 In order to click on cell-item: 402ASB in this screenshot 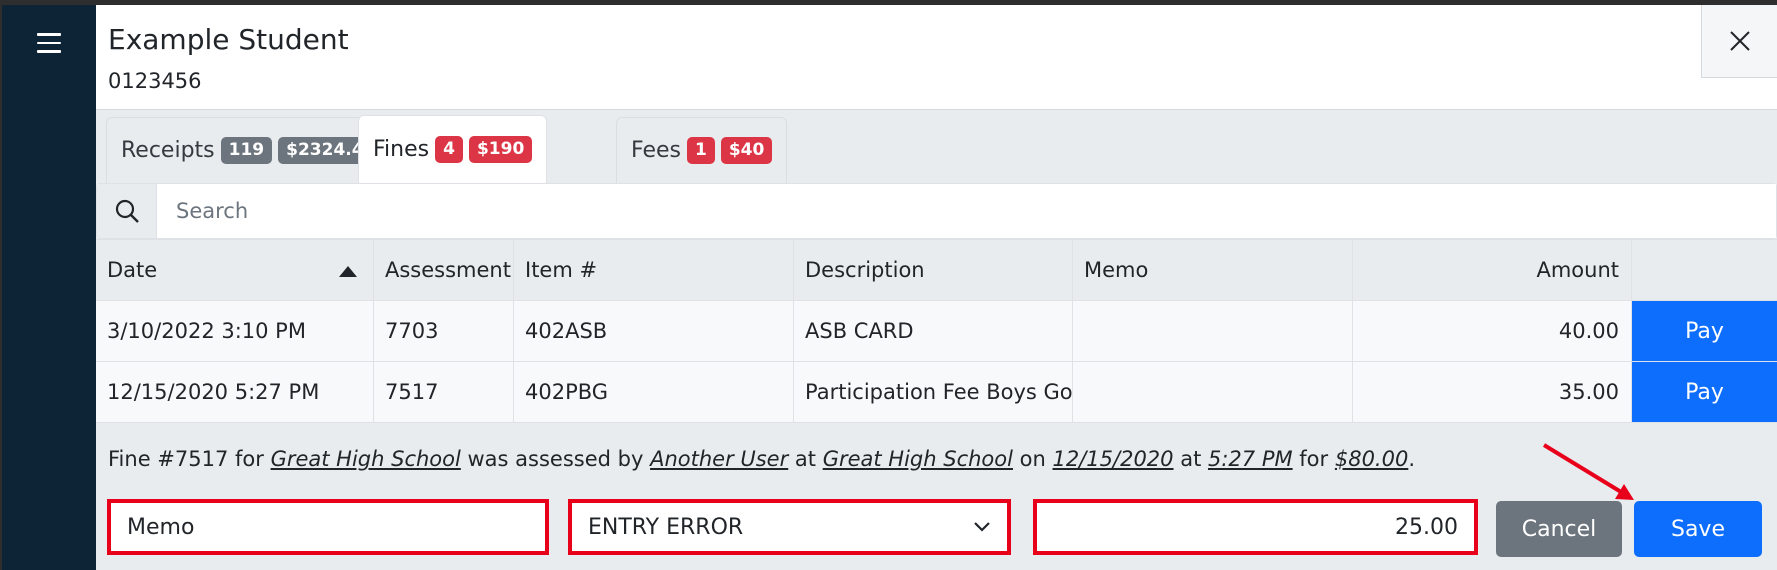, I will do `click(654, 331)`.